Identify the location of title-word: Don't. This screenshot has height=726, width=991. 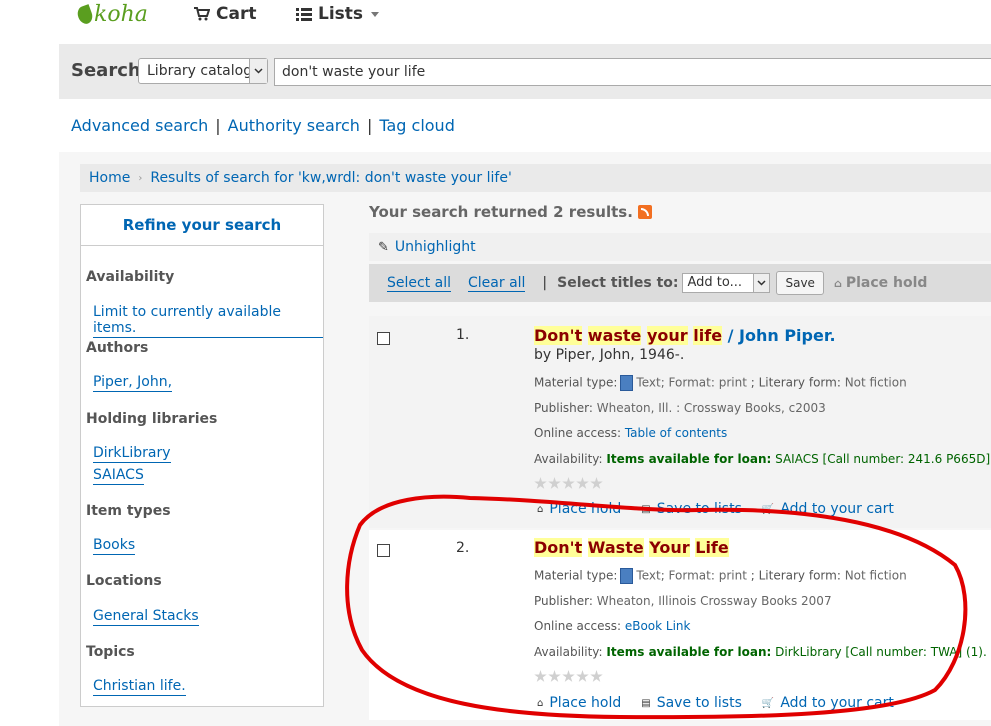
(558, 335).